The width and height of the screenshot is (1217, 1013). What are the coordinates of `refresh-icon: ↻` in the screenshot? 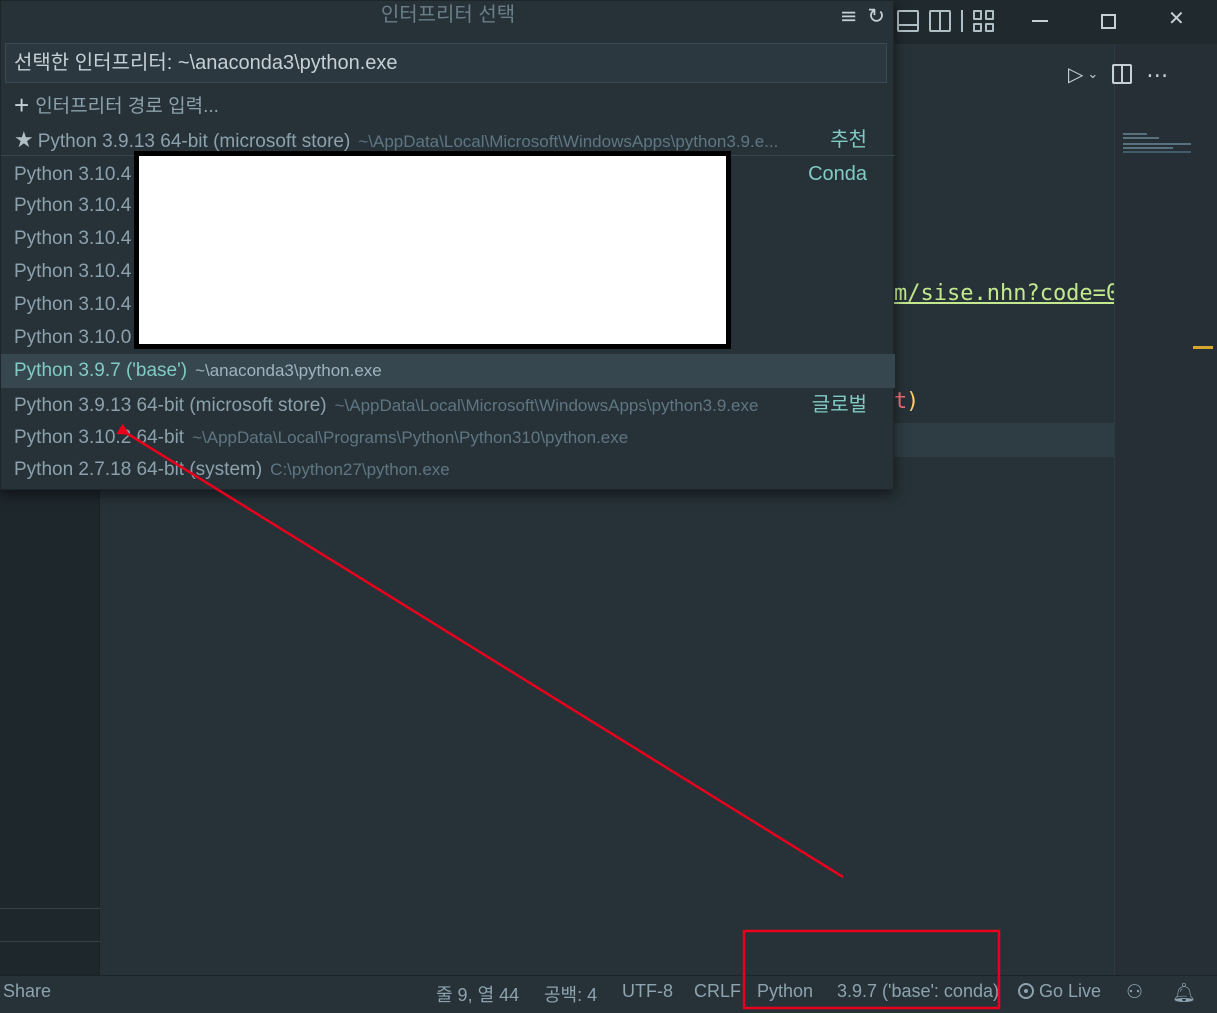 It's located at (876, 16).